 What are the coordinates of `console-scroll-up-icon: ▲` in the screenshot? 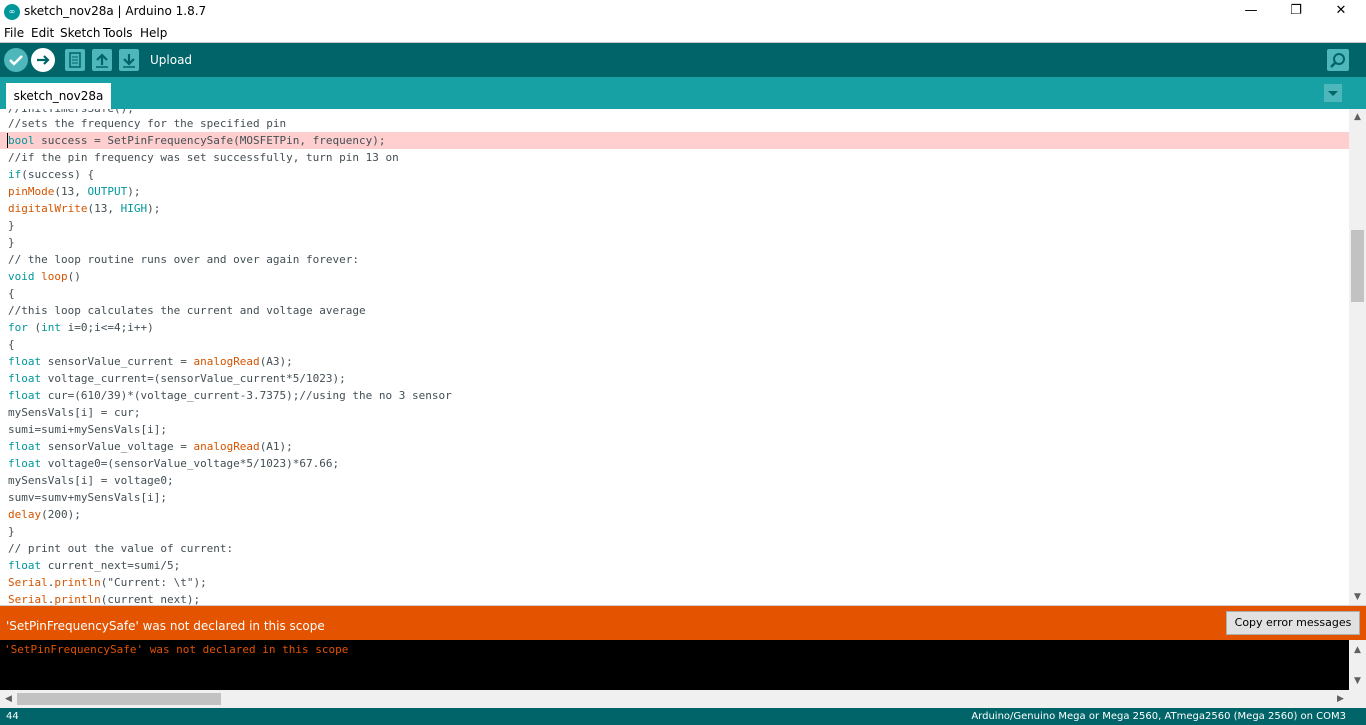 It's located at (1357, 650).